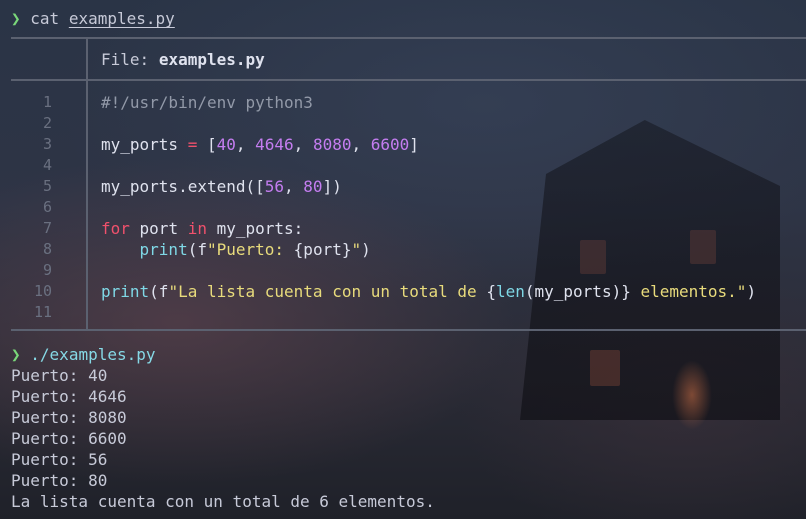 The width and height of the screenshot is (806, 519). Describe the element at coordinates (313, 186) in the screenshot. I see `code-number: 80` at that location.